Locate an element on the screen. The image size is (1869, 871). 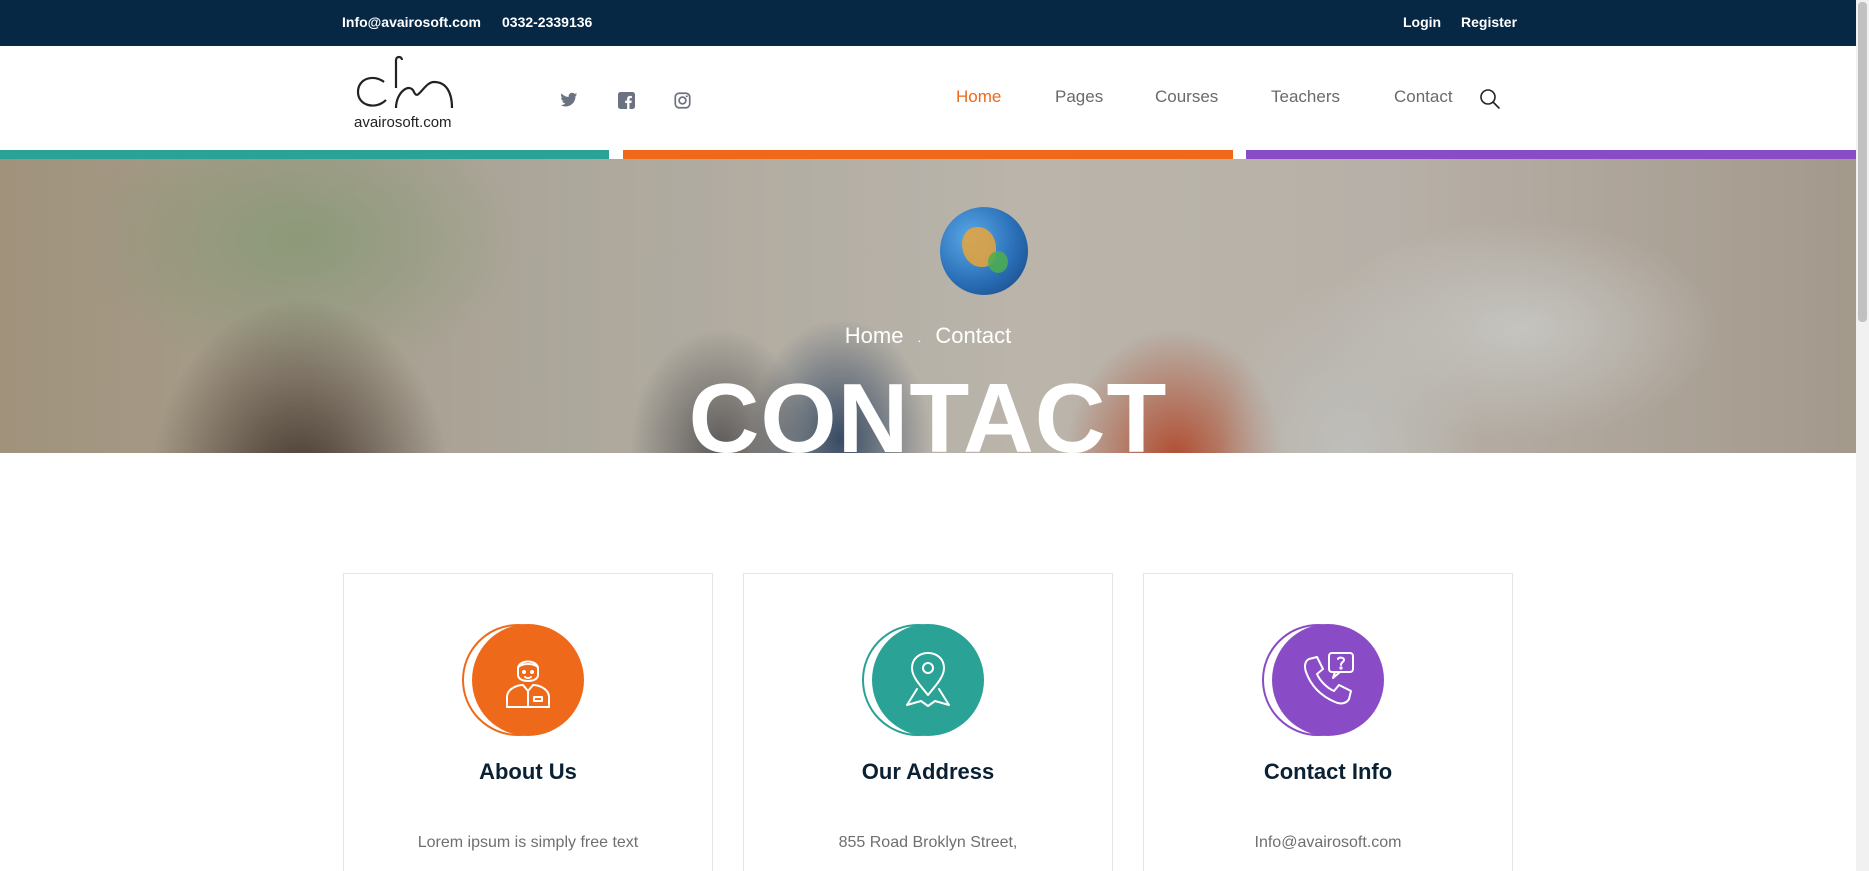
card-title: About Us is located at coordinates (528, 771).